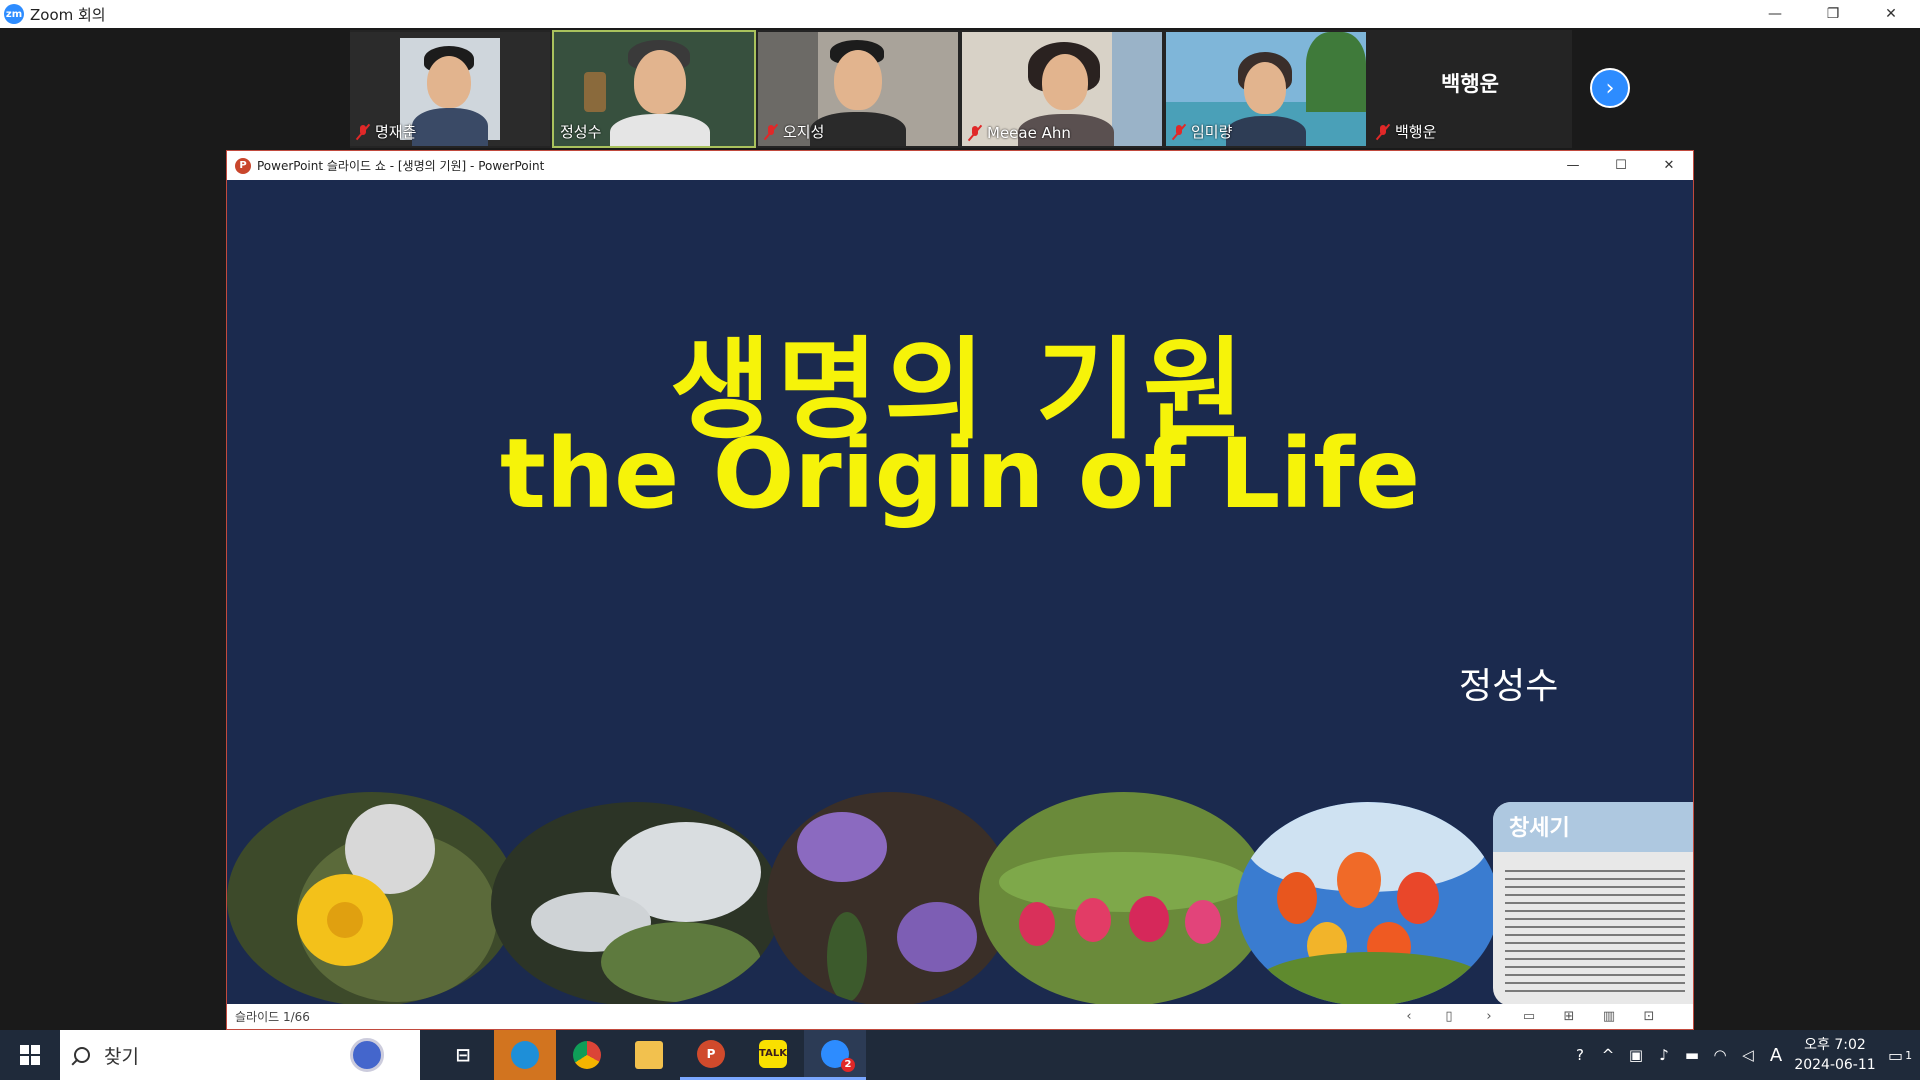 The width and height of the screenshot is (1920, 1080). What do you see at coordinates (1776, 1055) in the screenshot?
I see `ime-indicator: A` at bounding box center [1776, 1055].